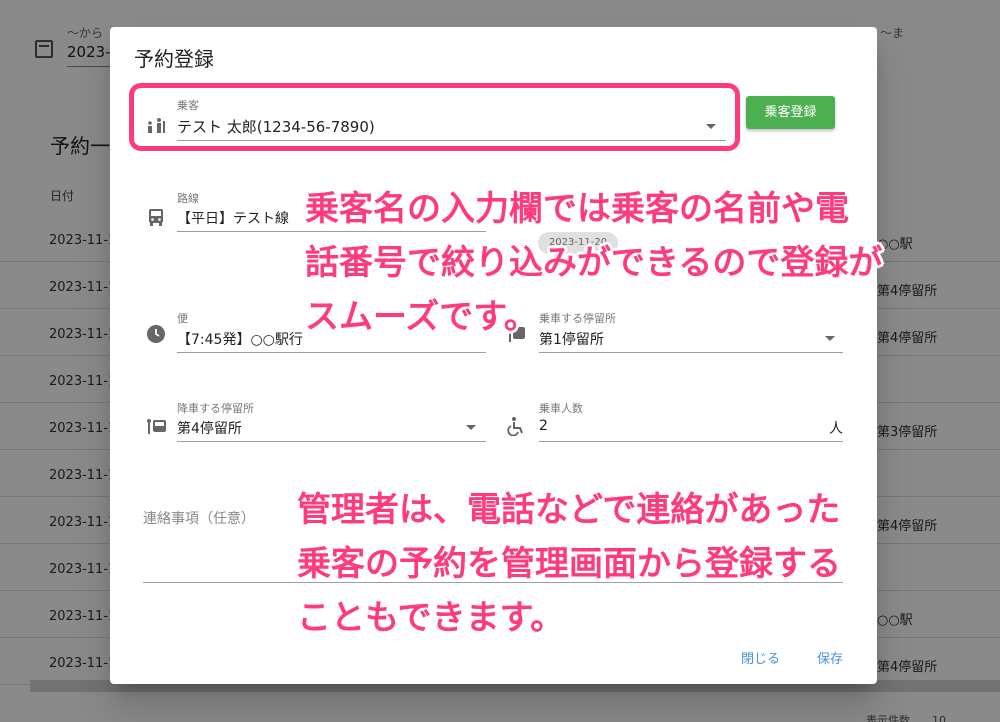  What do you see at coordinates (421, 317) in the screenshot?
I see `annotation-top-line-3: スムーズです。` at bounding box center [421, 317].